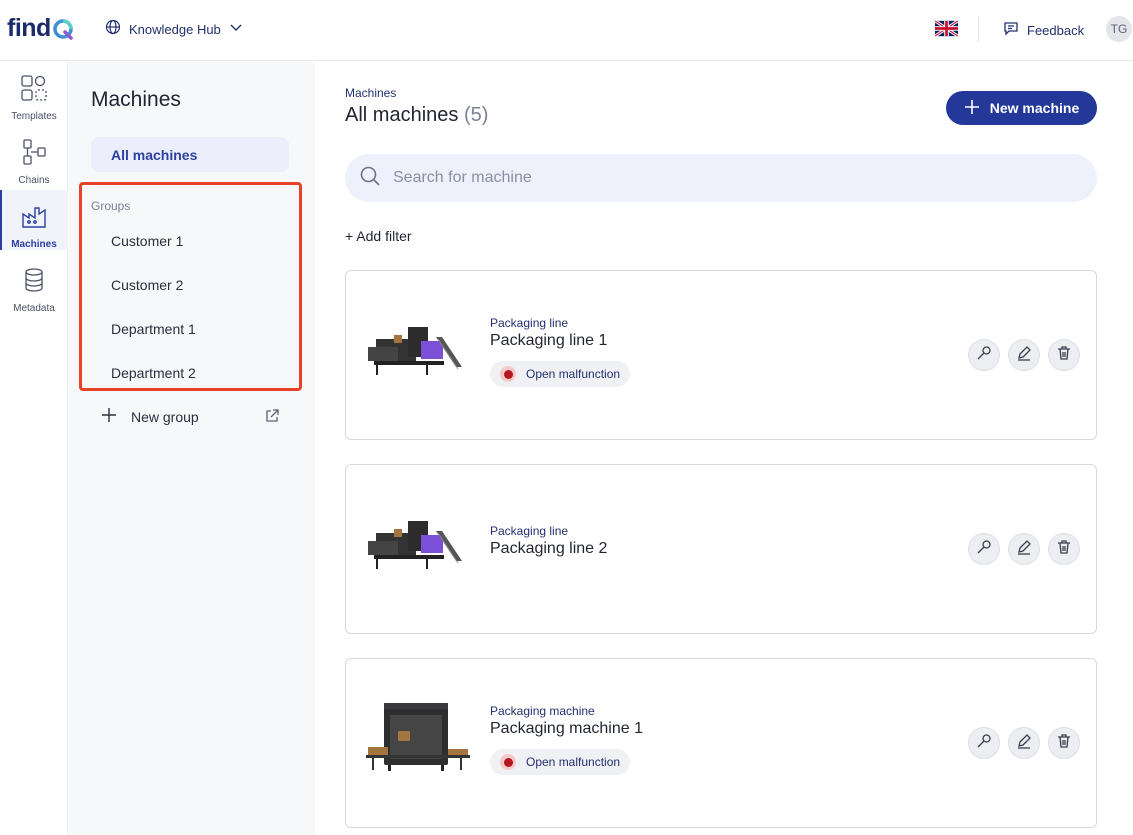  I want to click on logo-text: find, so click(29, 28).